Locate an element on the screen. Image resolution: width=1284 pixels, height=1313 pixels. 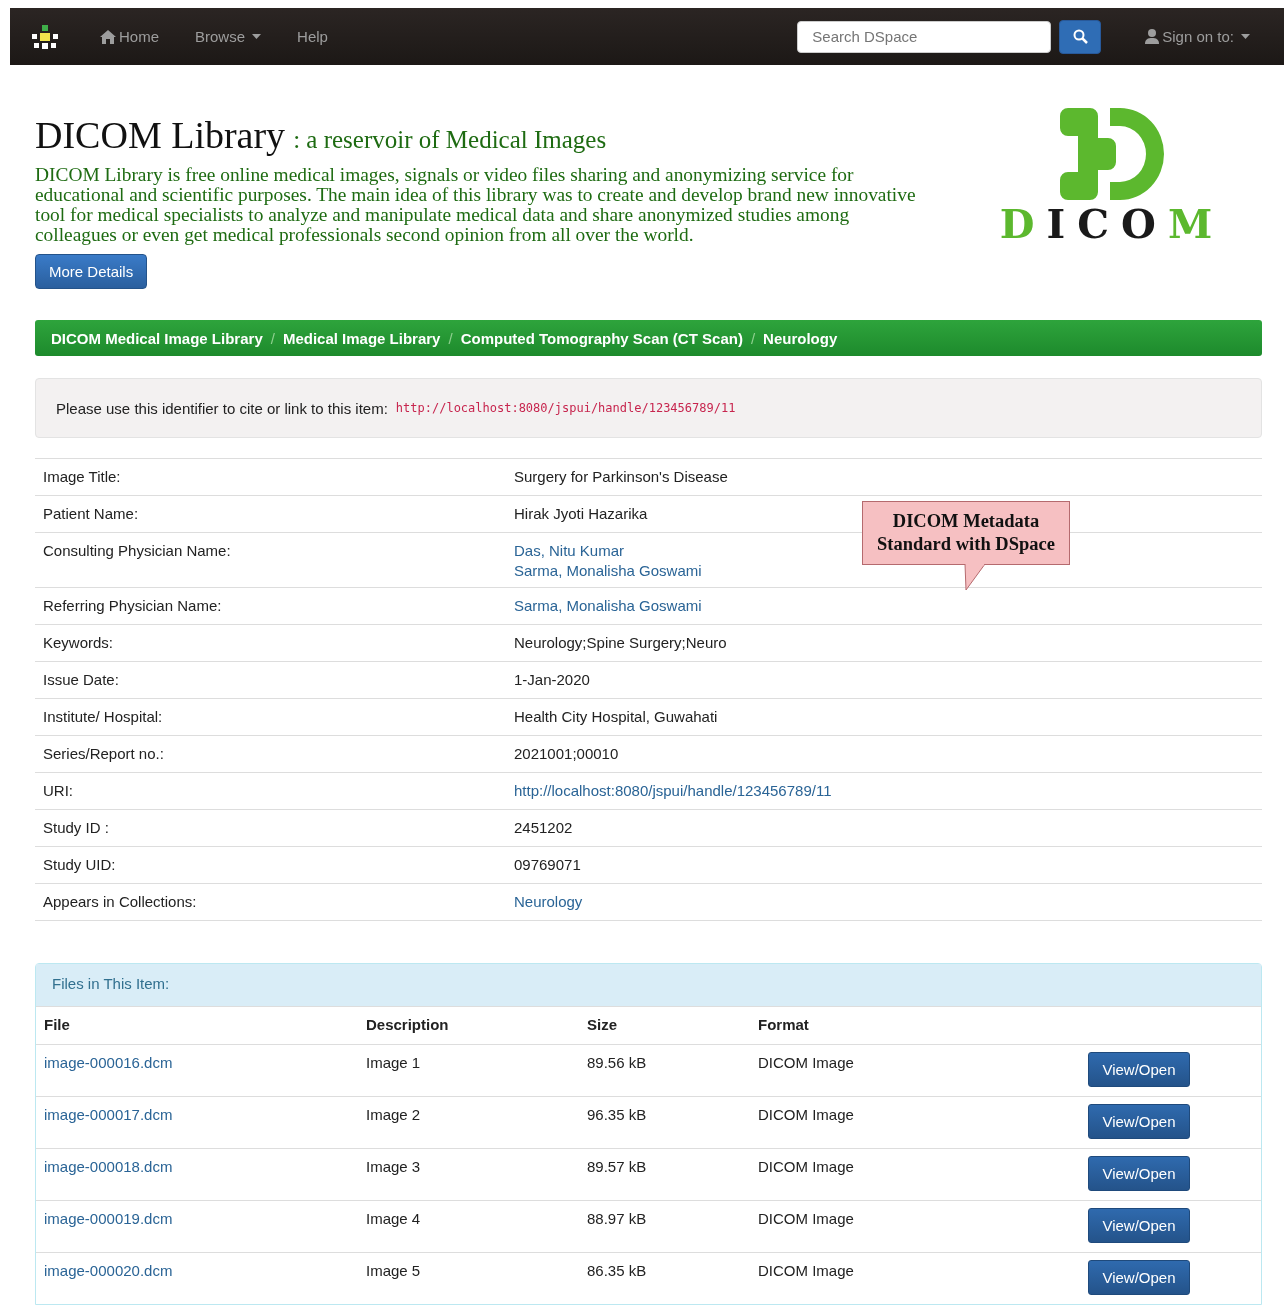
table-cell-text: 96.35 kB is located at coordinates (617, 1115).